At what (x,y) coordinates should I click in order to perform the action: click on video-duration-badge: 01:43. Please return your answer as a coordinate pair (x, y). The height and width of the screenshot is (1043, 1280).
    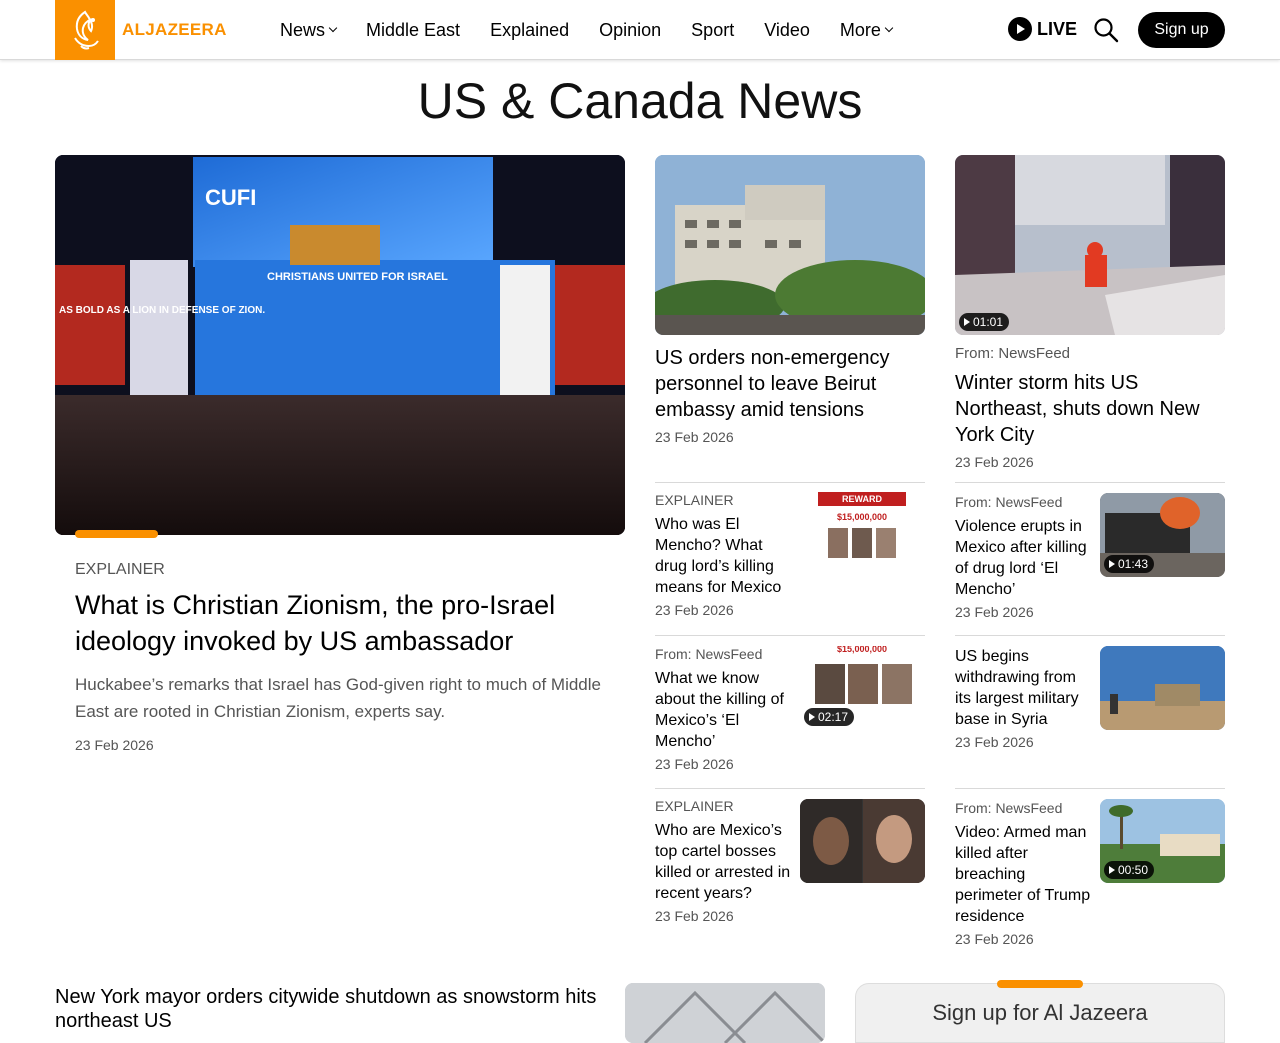
    Looking at the image, I should click on (1129, 564).